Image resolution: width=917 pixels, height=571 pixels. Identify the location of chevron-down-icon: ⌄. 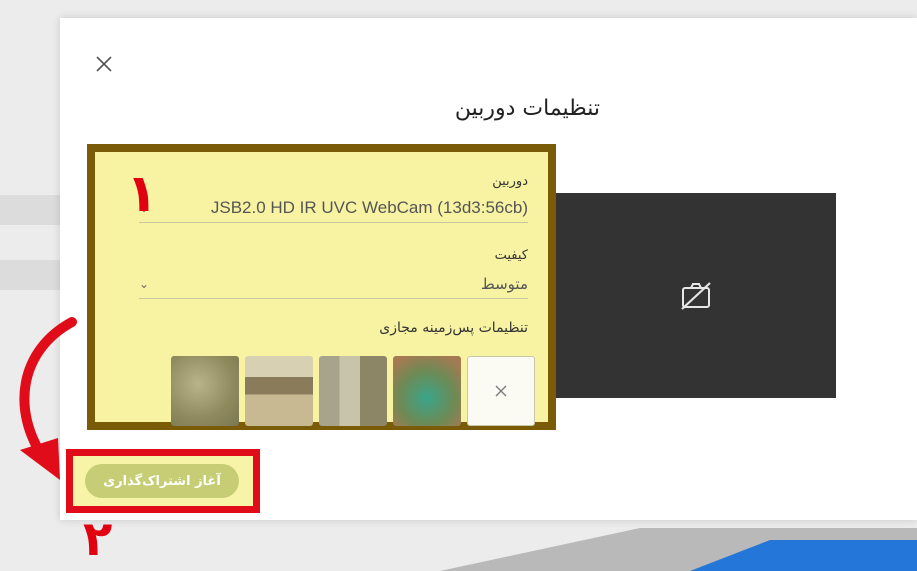
(144, 284).